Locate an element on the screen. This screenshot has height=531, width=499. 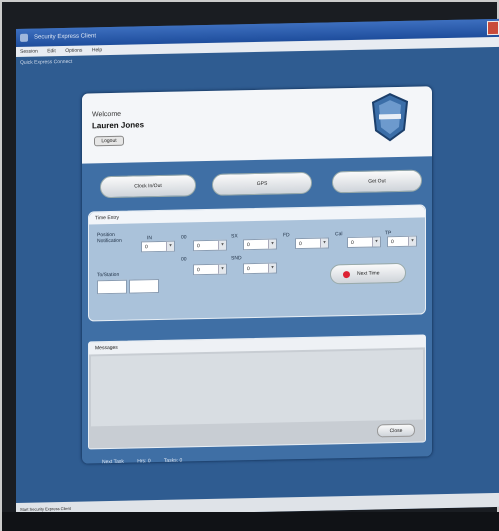
sx-spinner: 0 ▾ is located at coordinates (260, 244).